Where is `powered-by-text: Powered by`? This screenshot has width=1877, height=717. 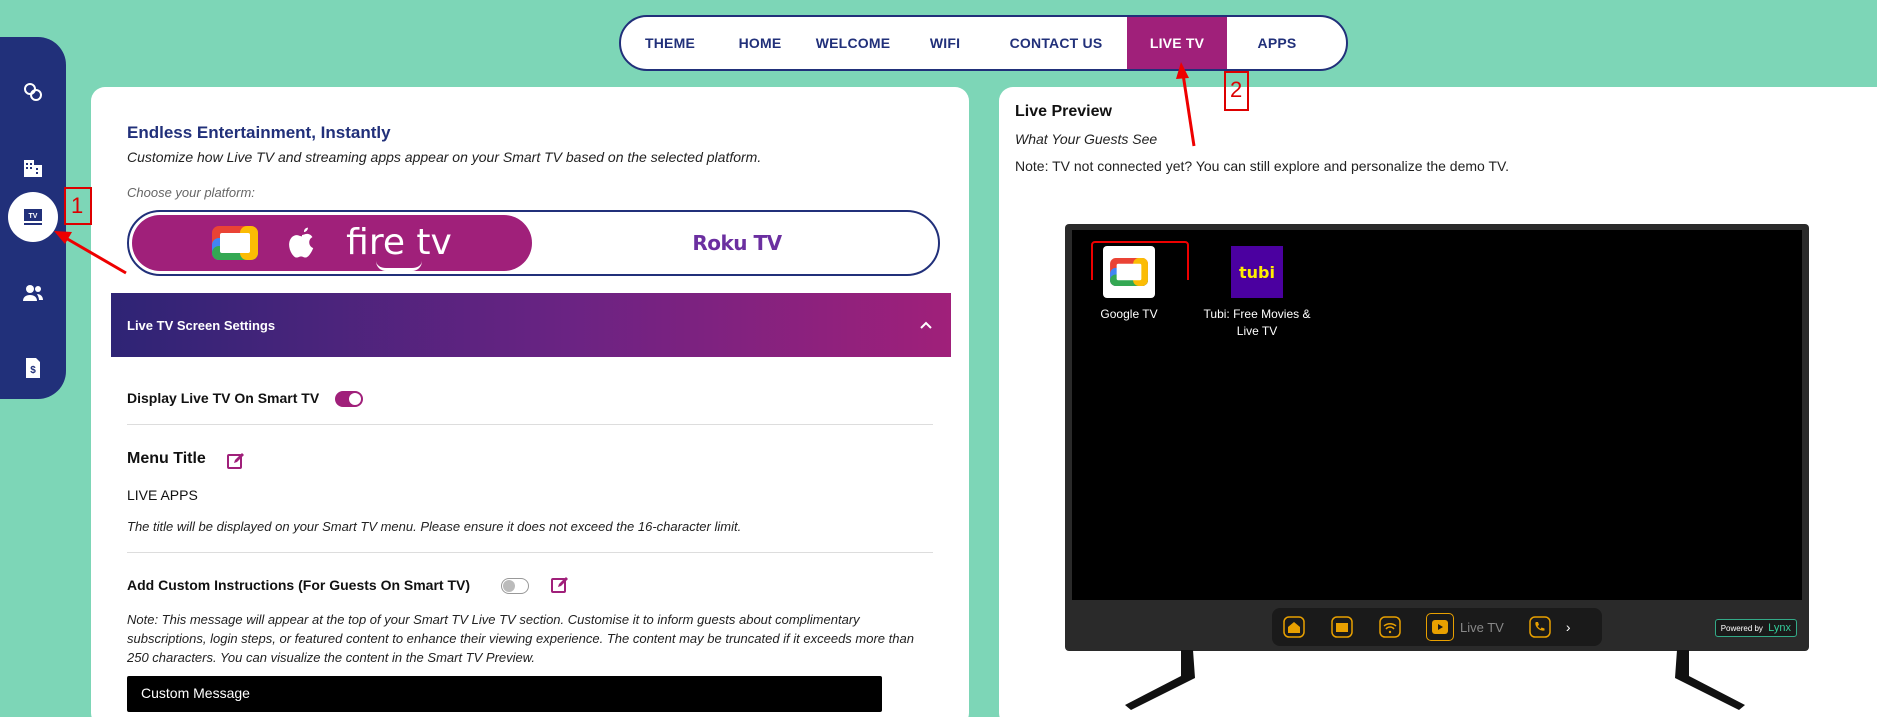
powered-by-text: Powered by is located at coordinates (1741, 628).